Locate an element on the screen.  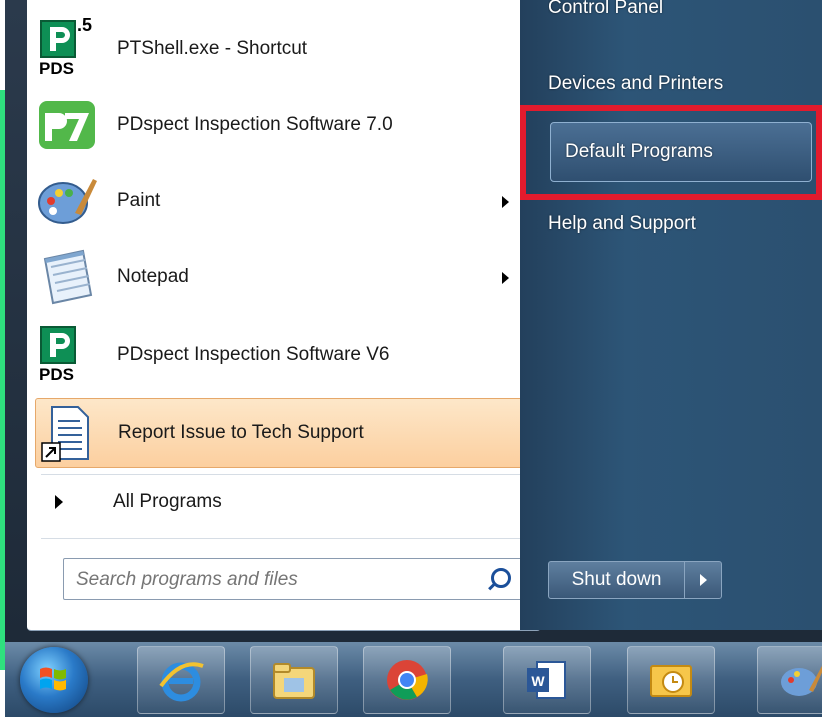
chevron-right-icon is located at coordinates (703, 580).